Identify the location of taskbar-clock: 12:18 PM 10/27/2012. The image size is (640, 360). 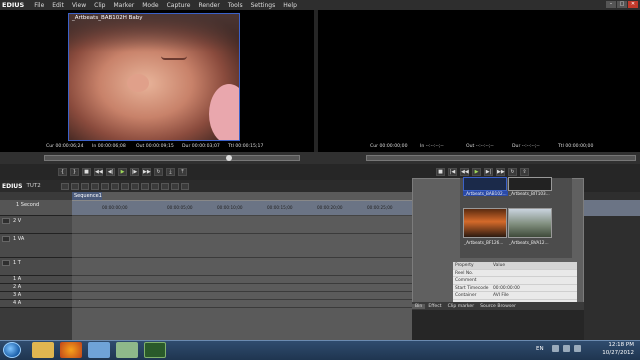
(618, 349).